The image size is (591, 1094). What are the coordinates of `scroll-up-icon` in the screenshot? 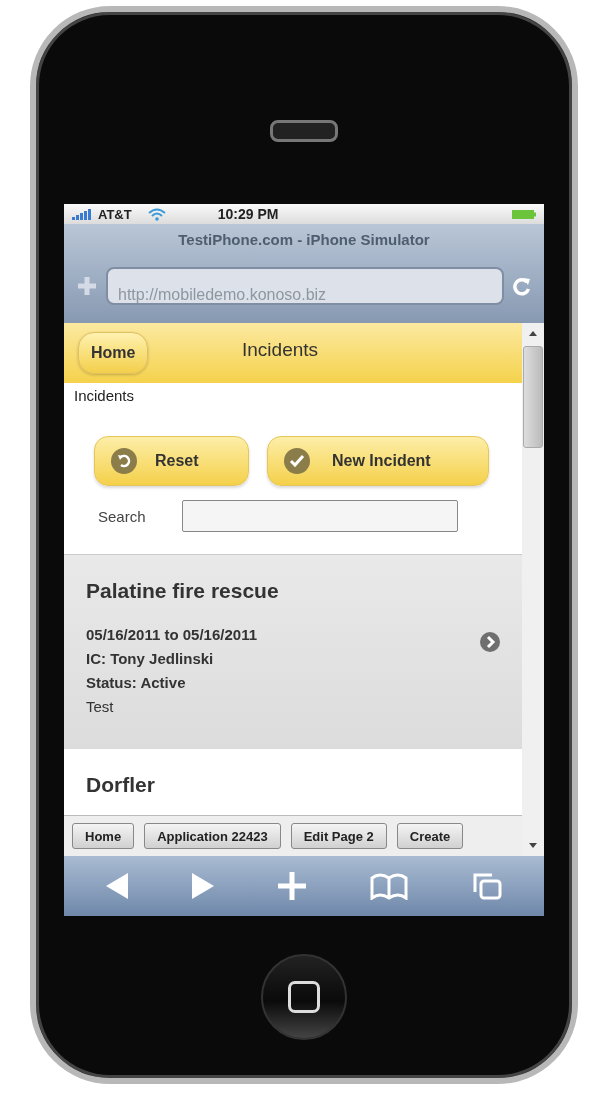 It's located at (533, 333).